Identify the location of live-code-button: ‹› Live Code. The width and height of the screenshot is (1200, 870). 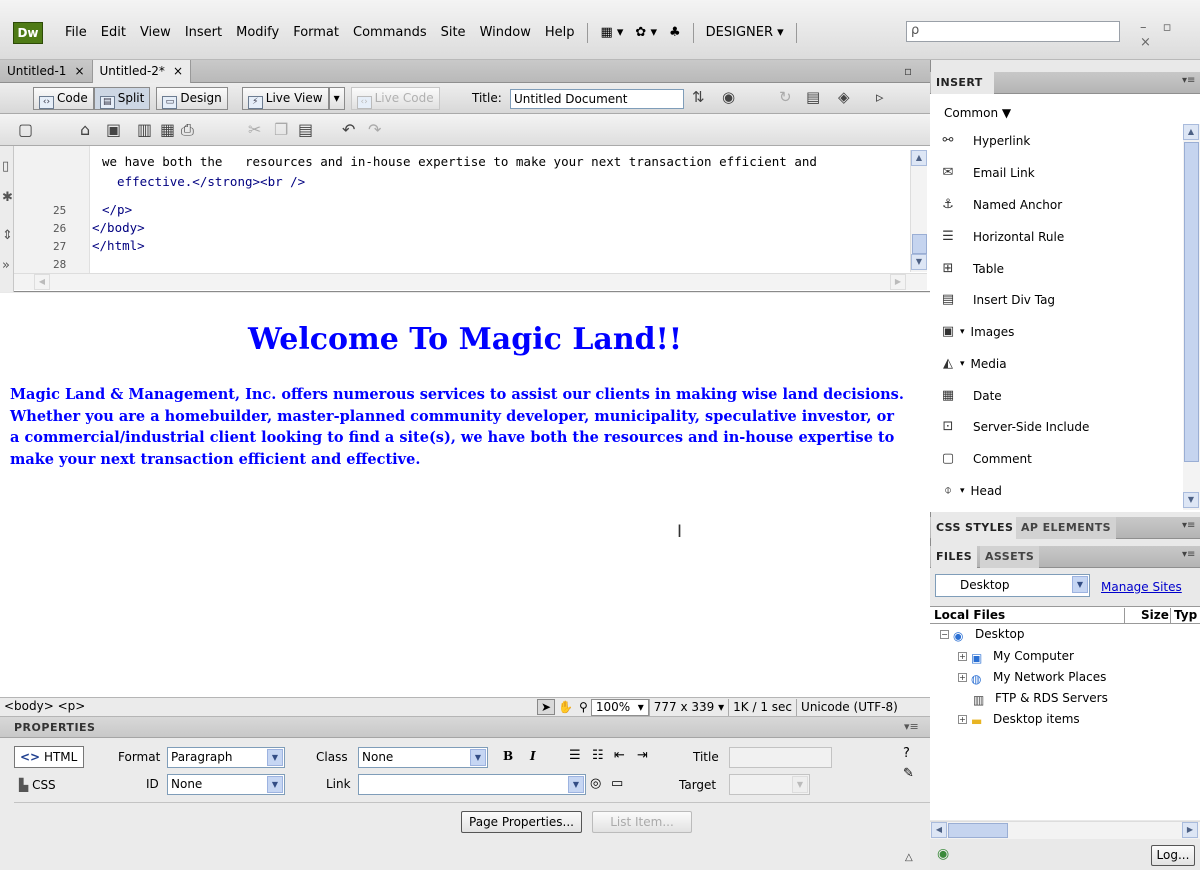
(395, 98).